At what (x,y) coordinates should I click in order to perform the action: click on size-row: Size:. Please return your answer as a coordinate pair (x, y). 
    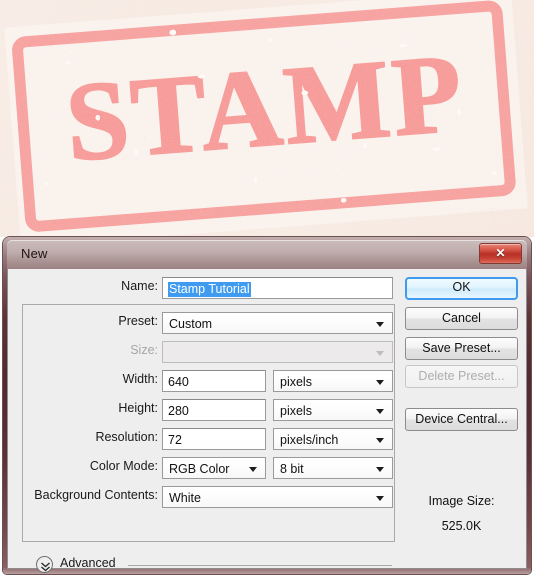
    Looking at the image, I should click on (200, 352).